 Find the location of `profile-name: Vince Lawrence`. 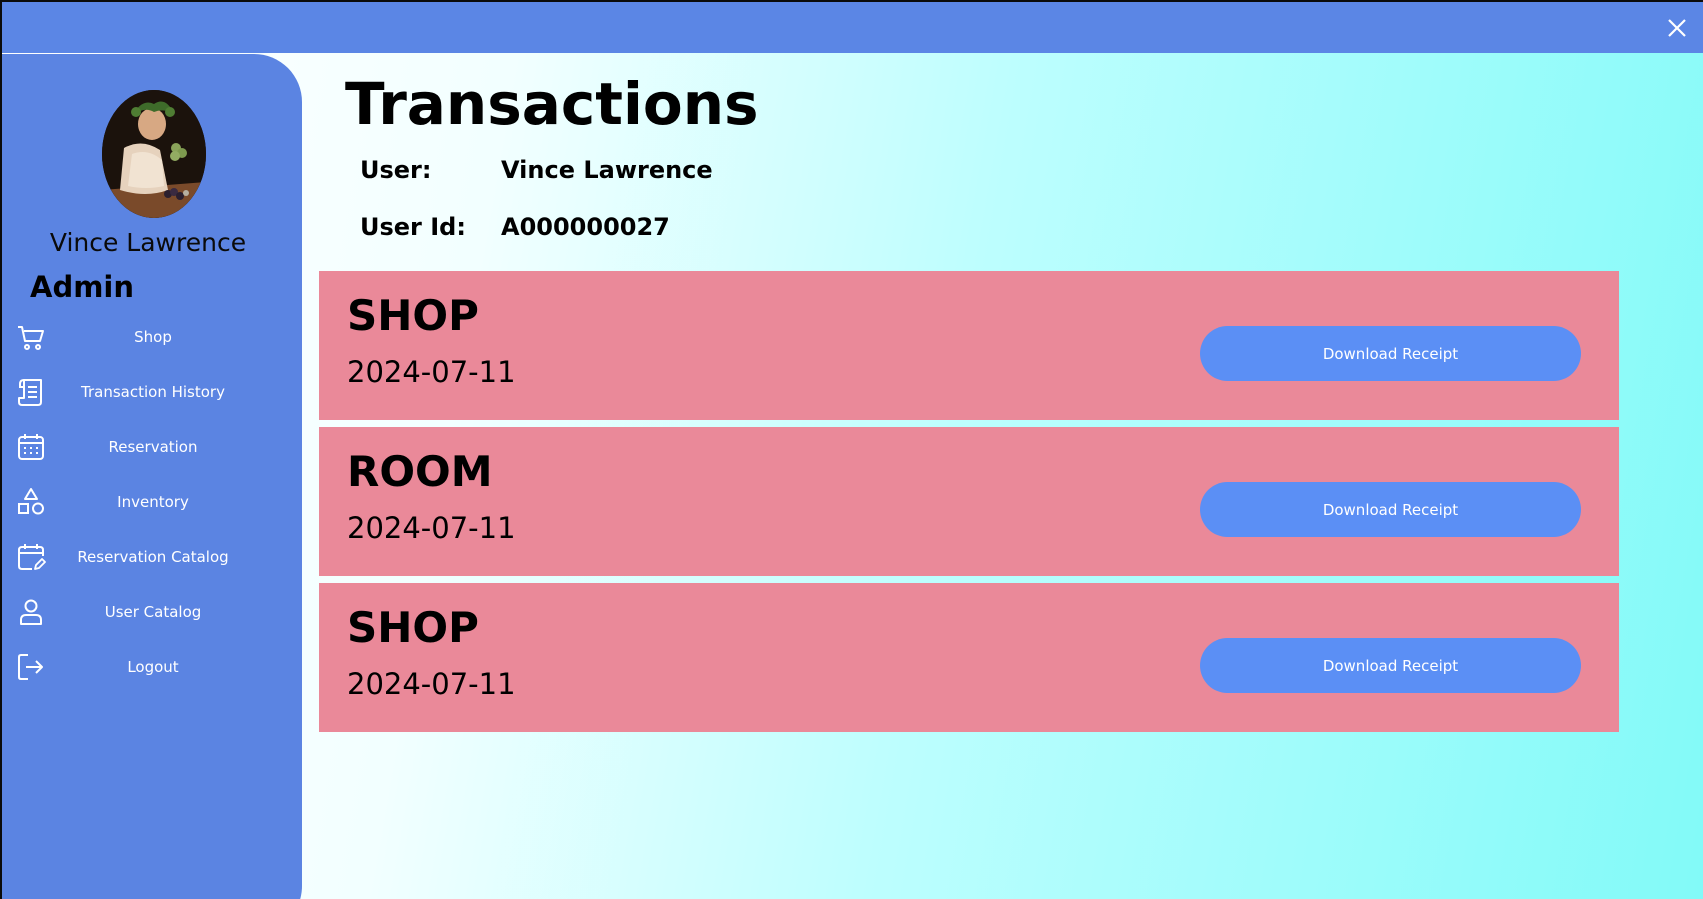

profile-name: Vince Lawrence is located at coordinates (148, 242).